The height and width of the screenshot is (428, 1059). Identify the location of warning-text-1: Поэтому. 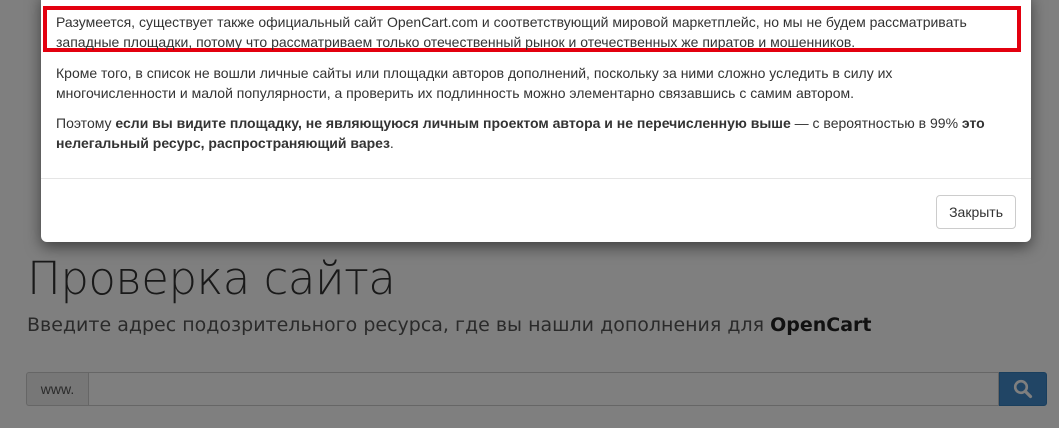
(86, 123).